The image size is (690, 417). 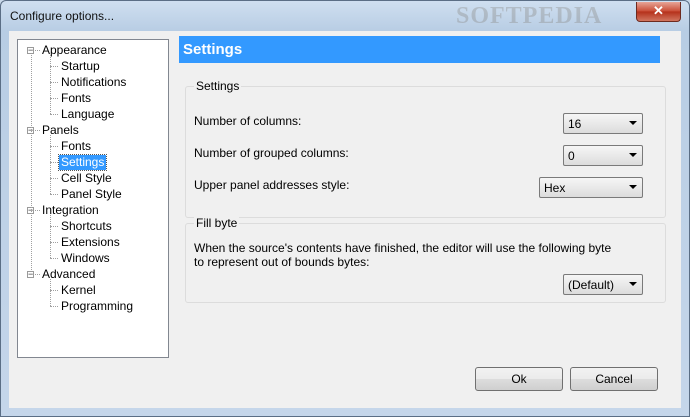 I want to click on watermark: SOFTPEDIA, so click(x=529, y=16).